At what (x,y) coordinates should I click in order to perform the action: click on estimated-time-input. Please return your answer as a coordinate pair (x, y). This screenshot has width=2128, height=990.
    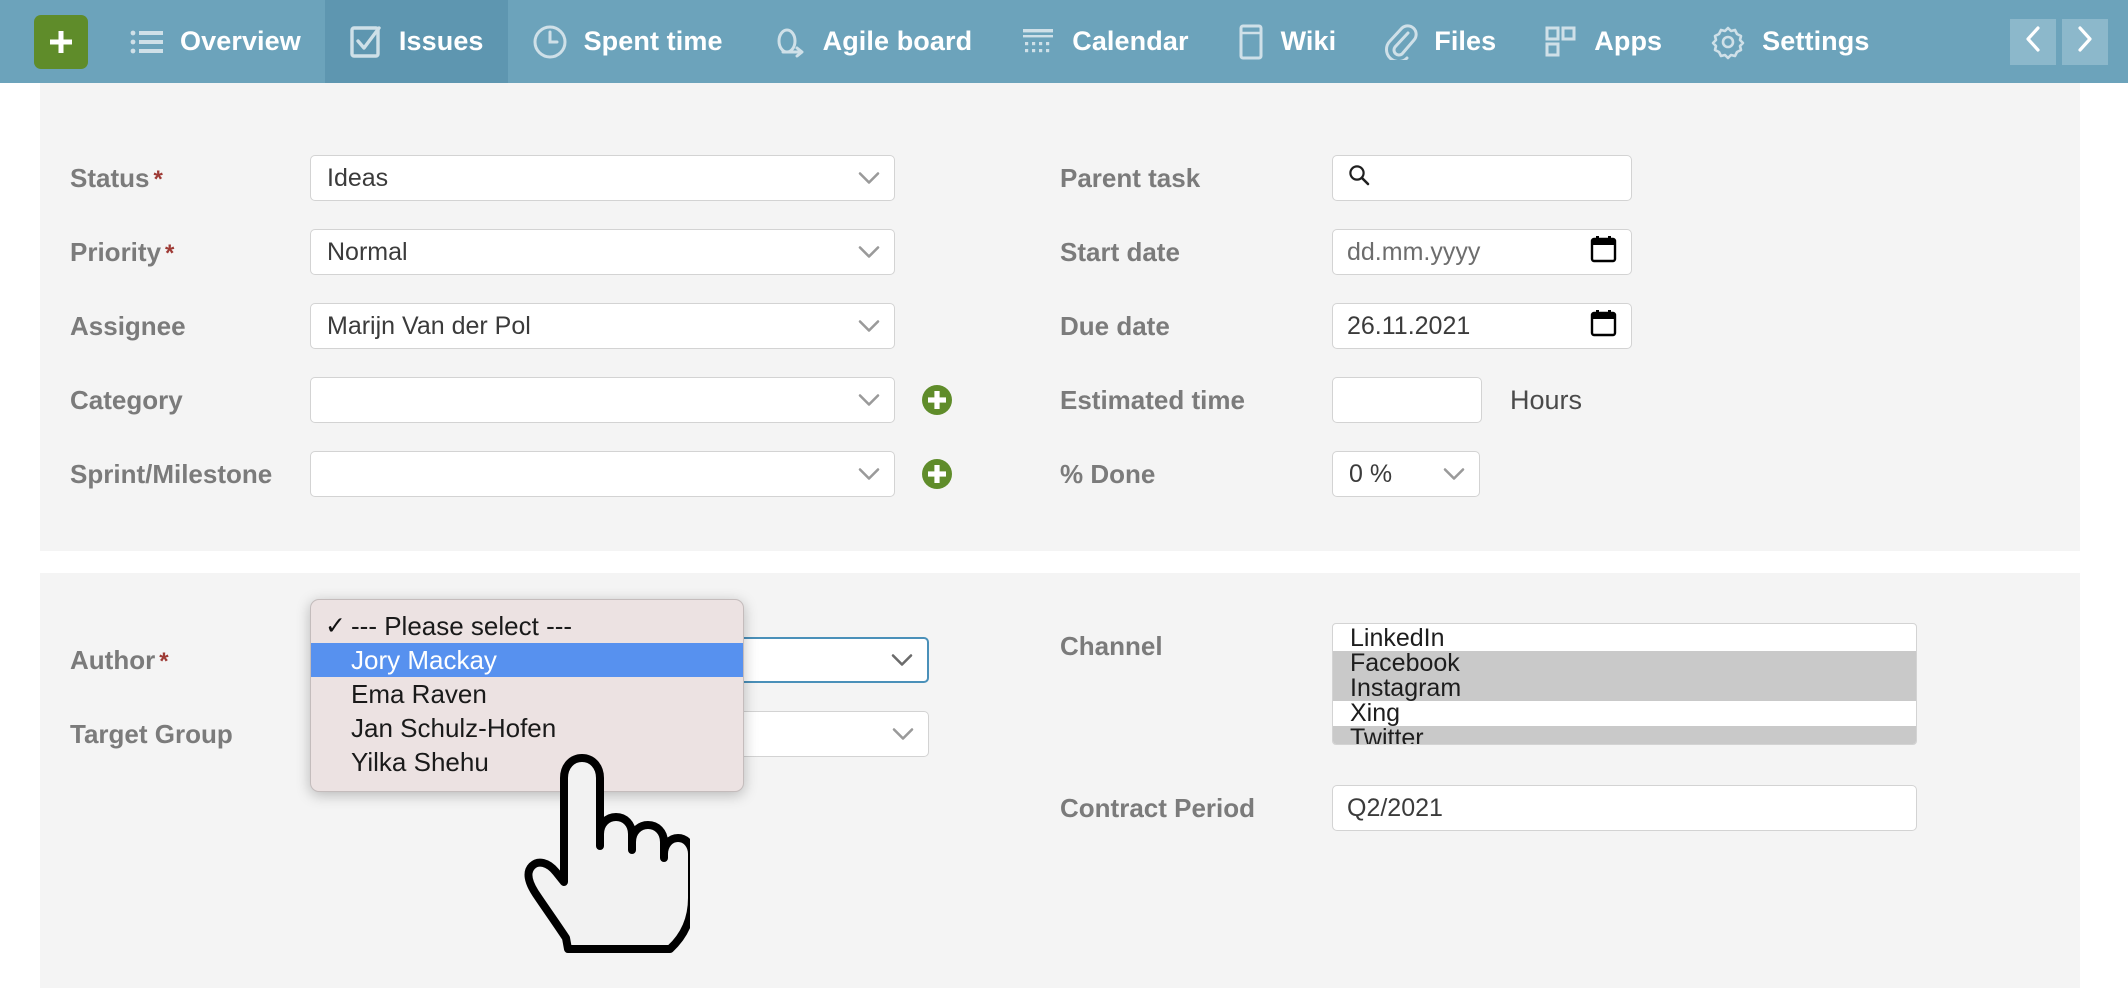
    Looking at the image, I should click on (1407, 400).